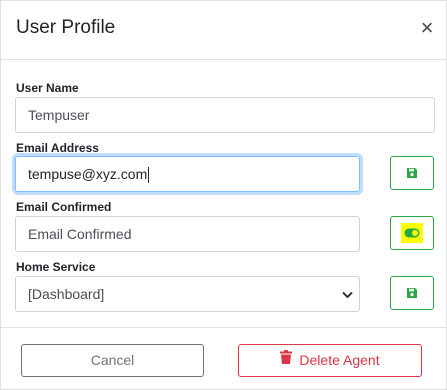  I want to click on cancel-button: Cancel, so click(112, 360).